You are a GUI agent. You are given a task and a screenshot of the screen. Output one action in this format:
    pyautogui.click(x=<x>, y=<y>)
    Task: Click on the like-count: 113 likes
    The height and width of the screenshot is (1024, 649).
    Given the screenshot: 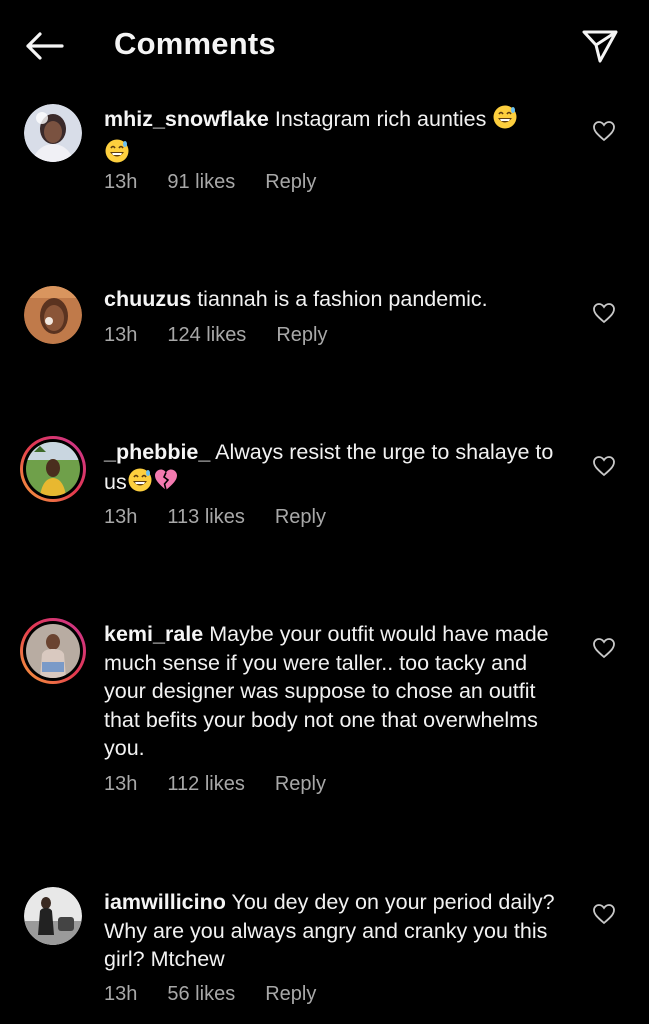 What is the action you would take?
    pyautogui.click(x=205, y=517)
    